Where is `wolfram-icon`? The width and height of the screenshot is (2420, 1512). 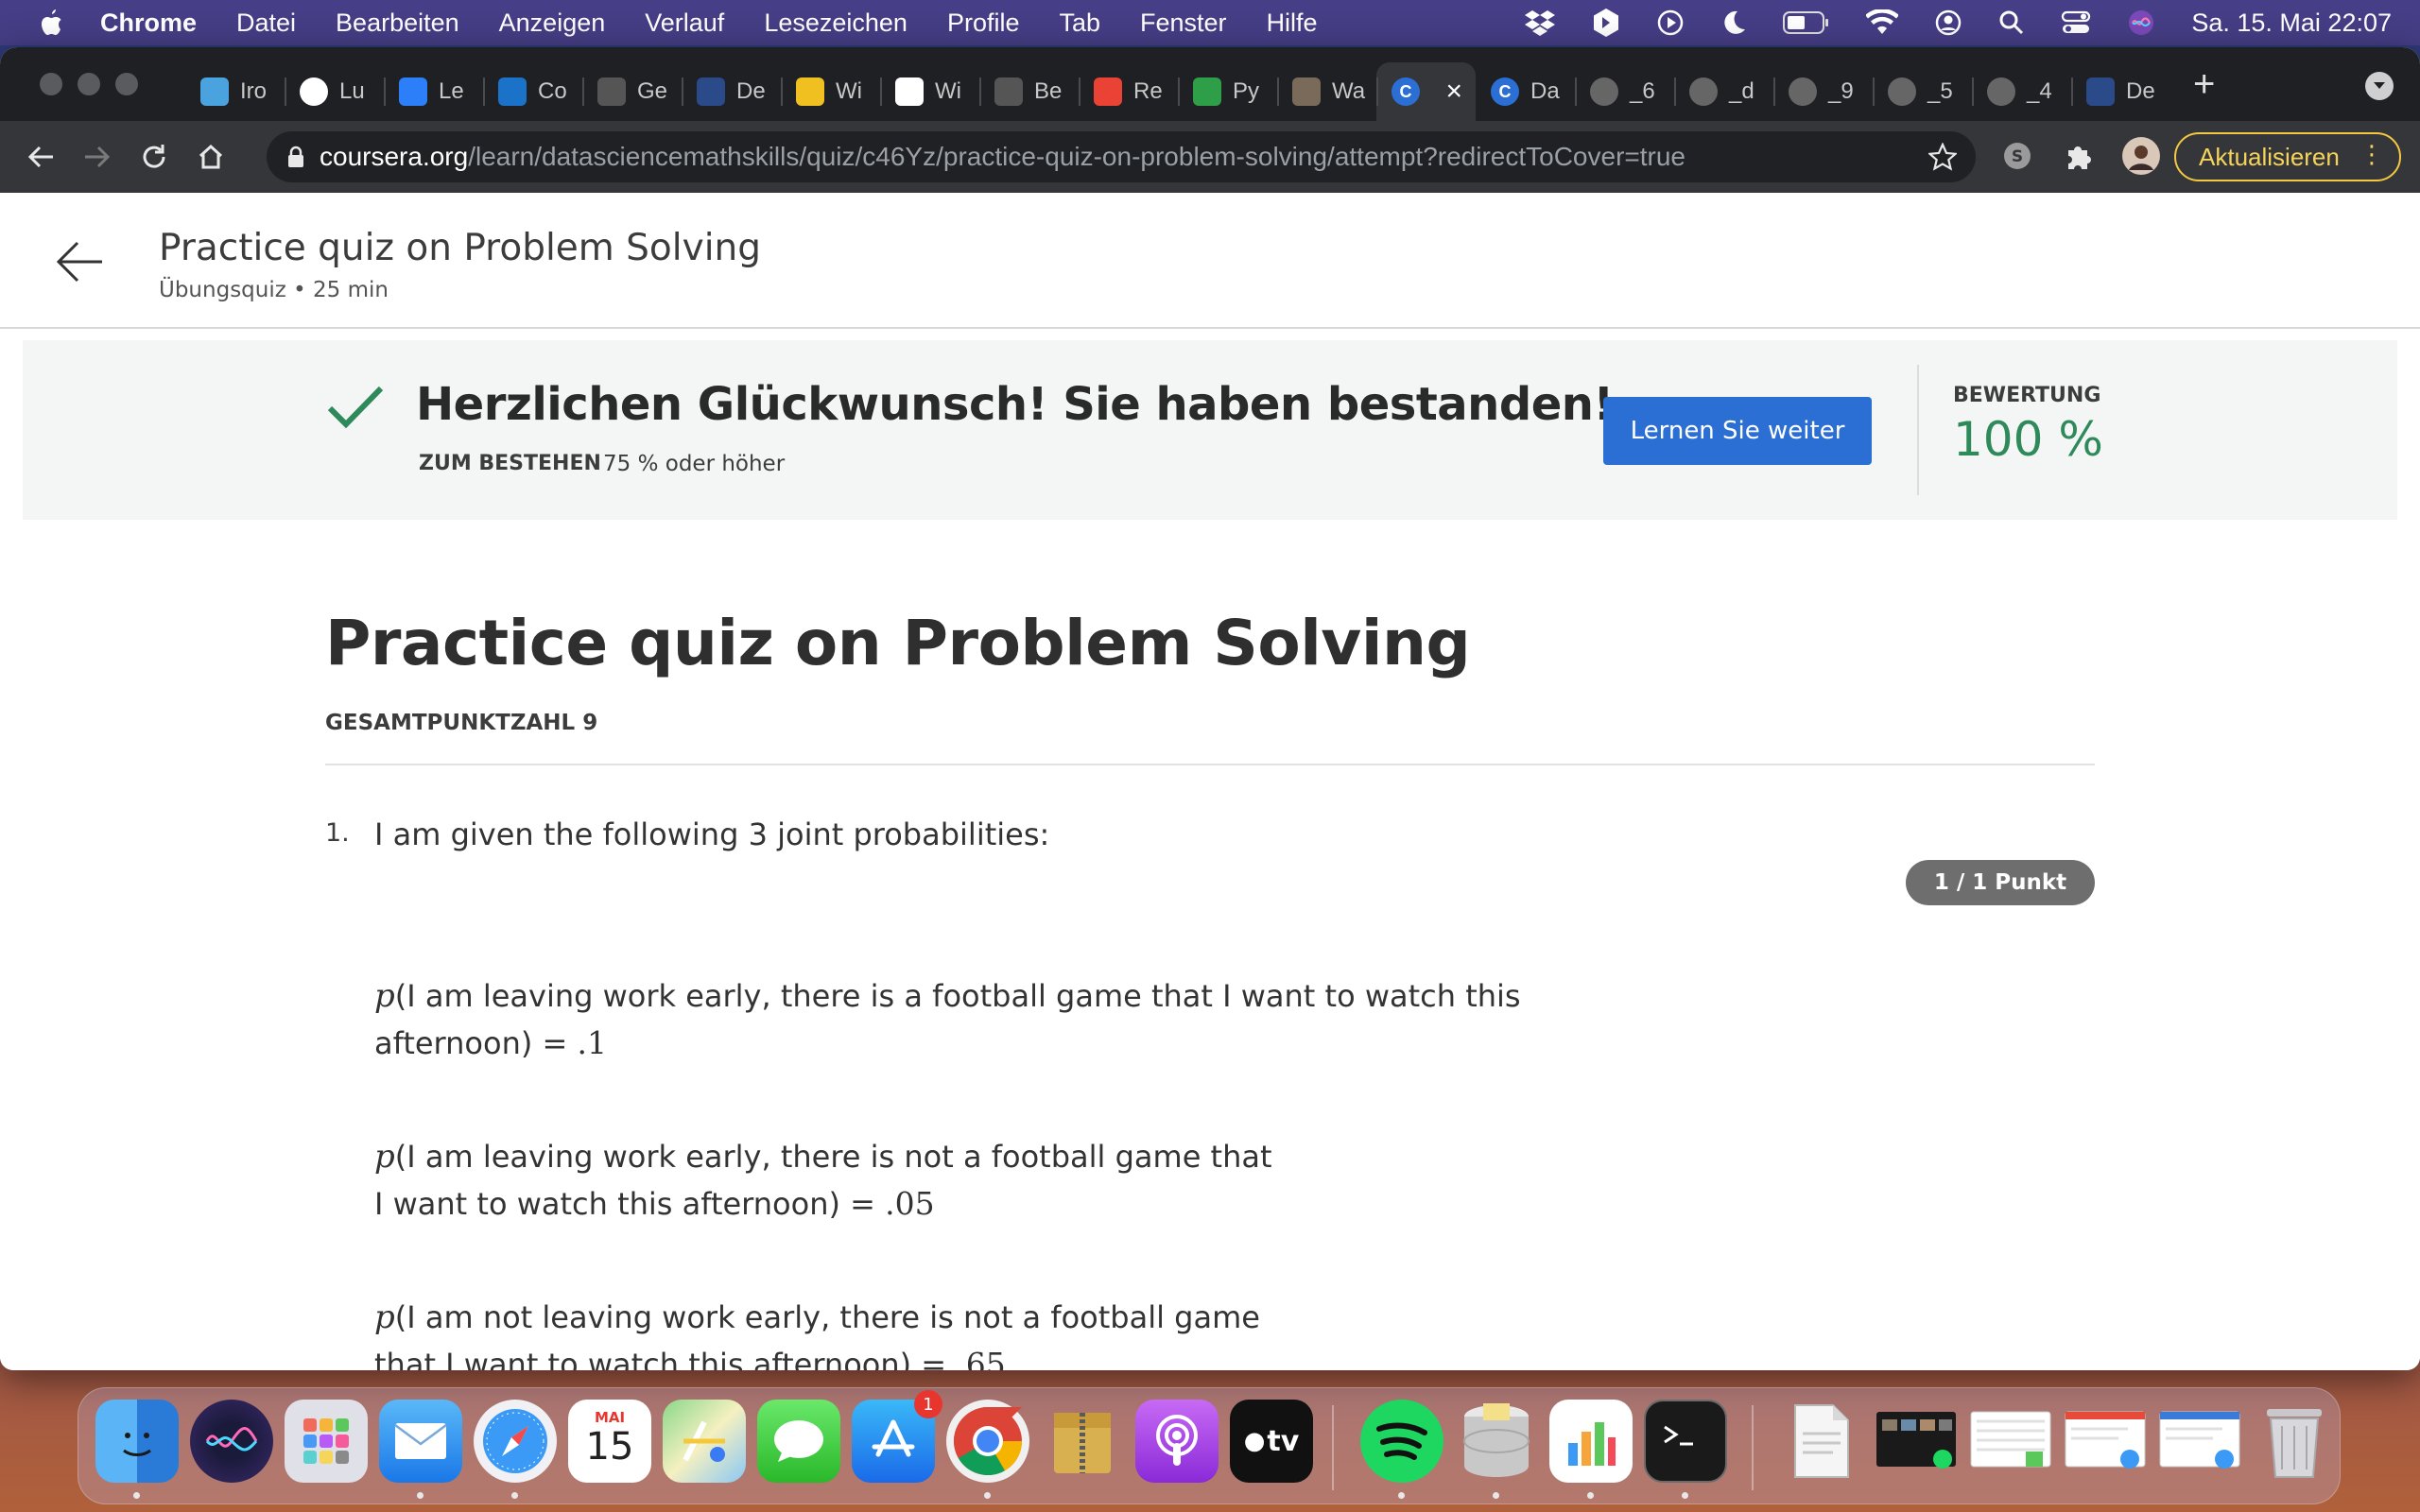 wolfram-icon is located at coordinates (909, 91).